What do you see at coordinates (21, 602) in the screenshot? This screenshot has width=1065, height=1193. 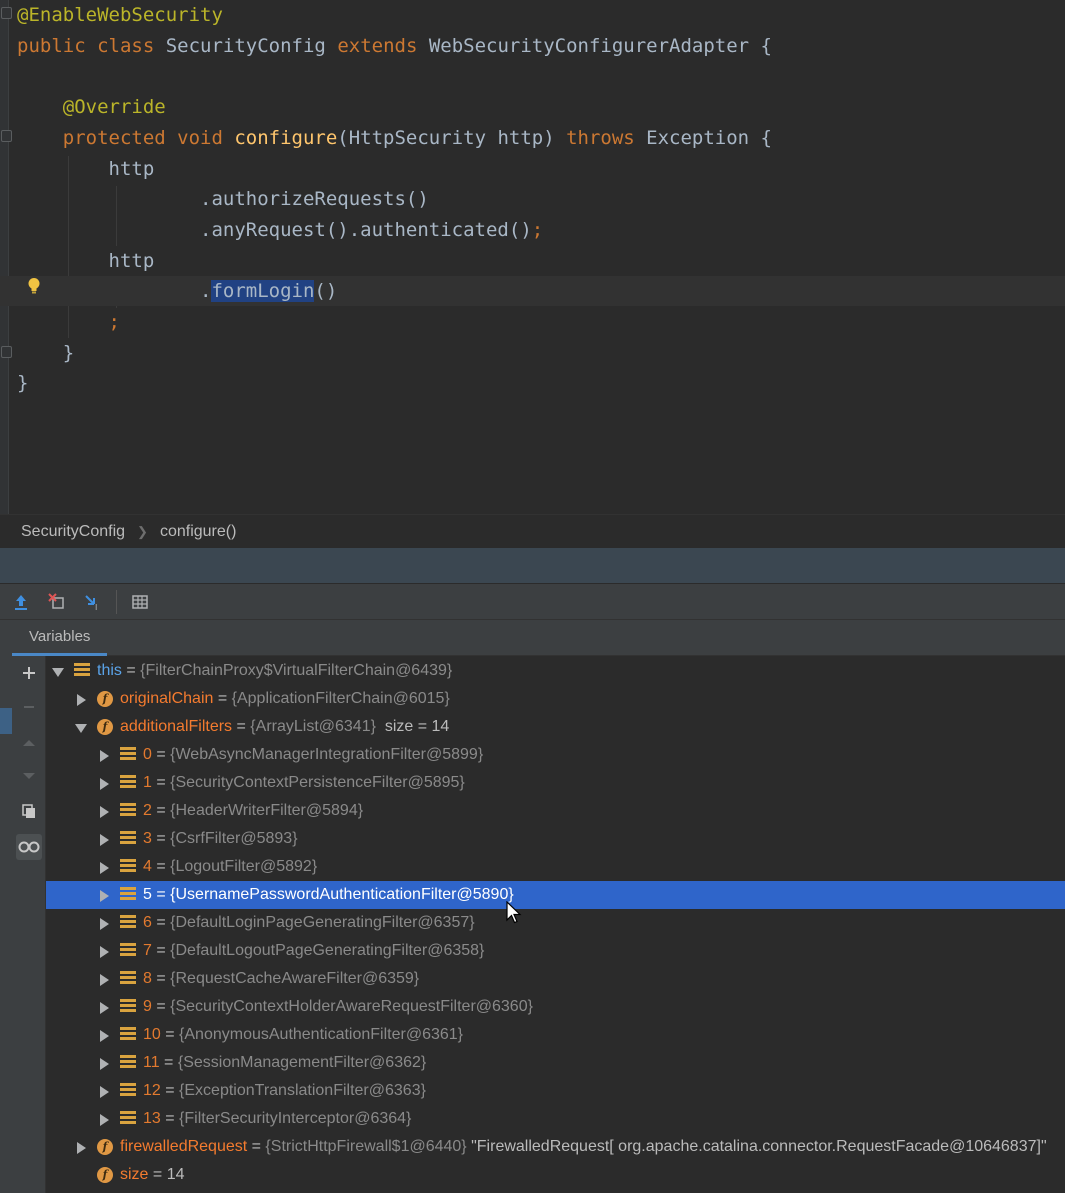 I see `export-icon` at bounding box center [21, 602].